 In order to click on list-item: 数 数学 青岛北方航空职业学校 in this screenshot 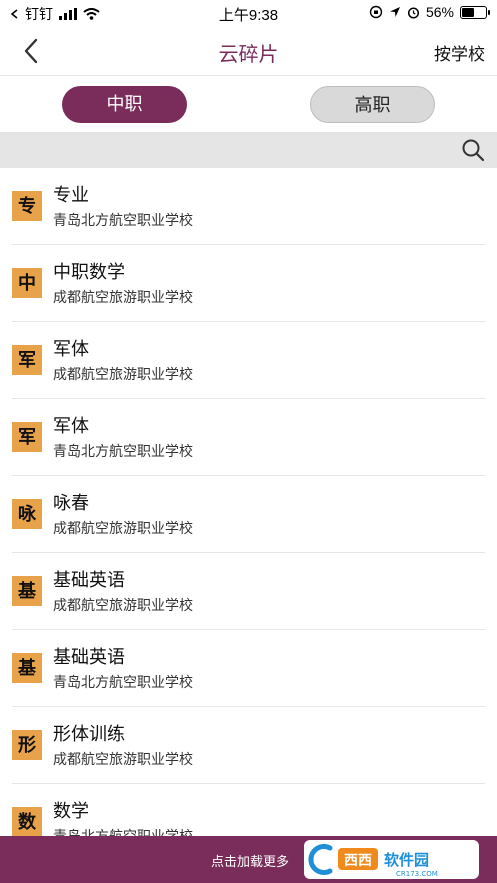, I will do `click(248, 810)`.